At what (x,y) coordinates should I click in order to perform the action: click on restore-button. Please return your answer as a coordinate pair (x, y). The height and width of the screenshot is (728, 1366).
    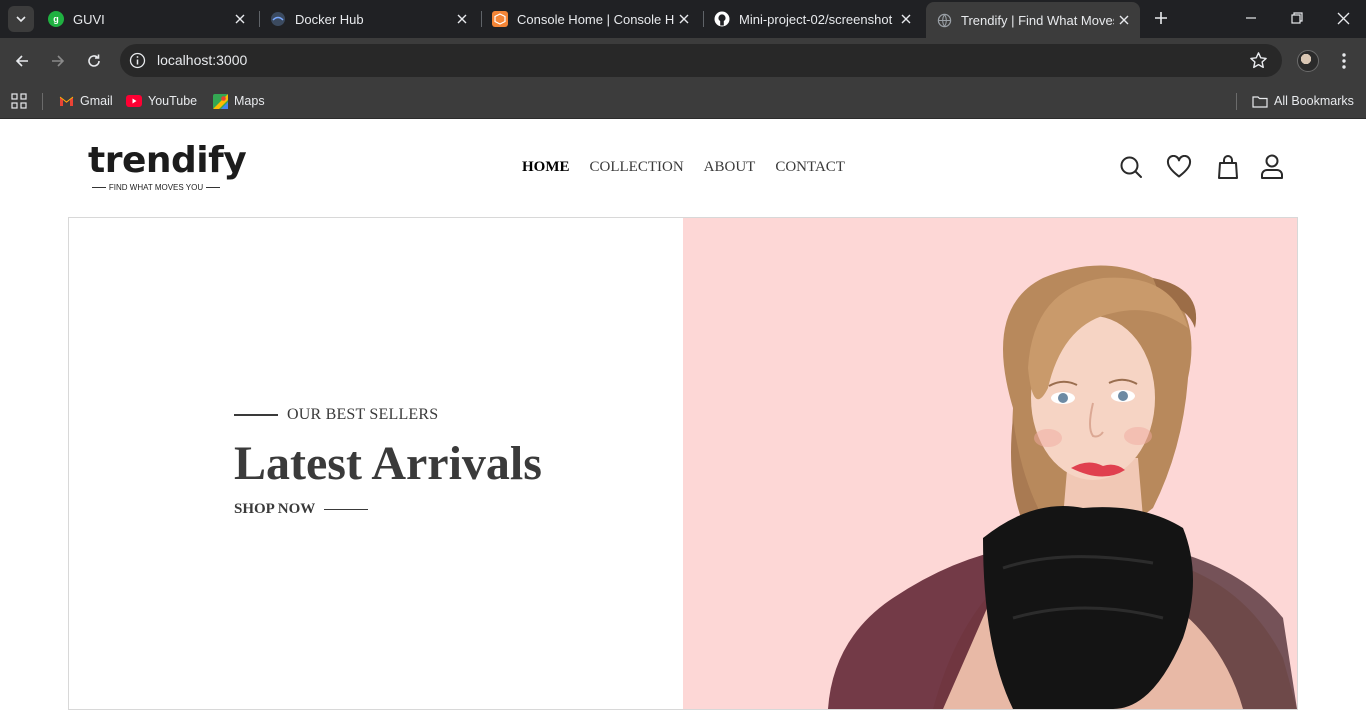
    Looking at the image, I should click on (1297, 18).